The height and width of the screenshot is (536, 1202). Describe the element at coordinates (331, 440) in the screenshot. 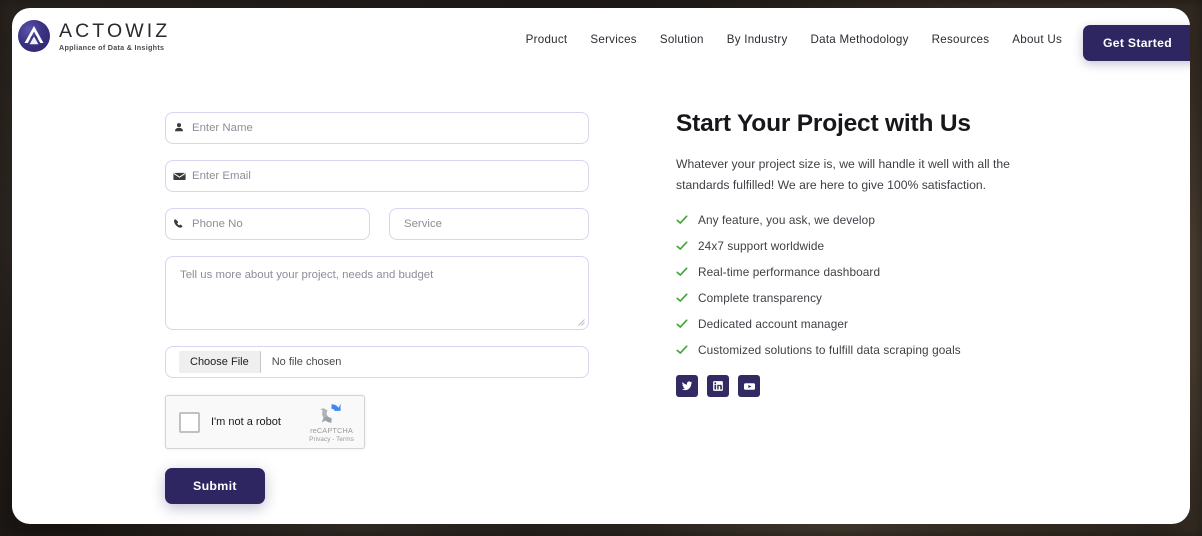

I see `recaptcha-legal-links: Privacy - Terms` at that location.